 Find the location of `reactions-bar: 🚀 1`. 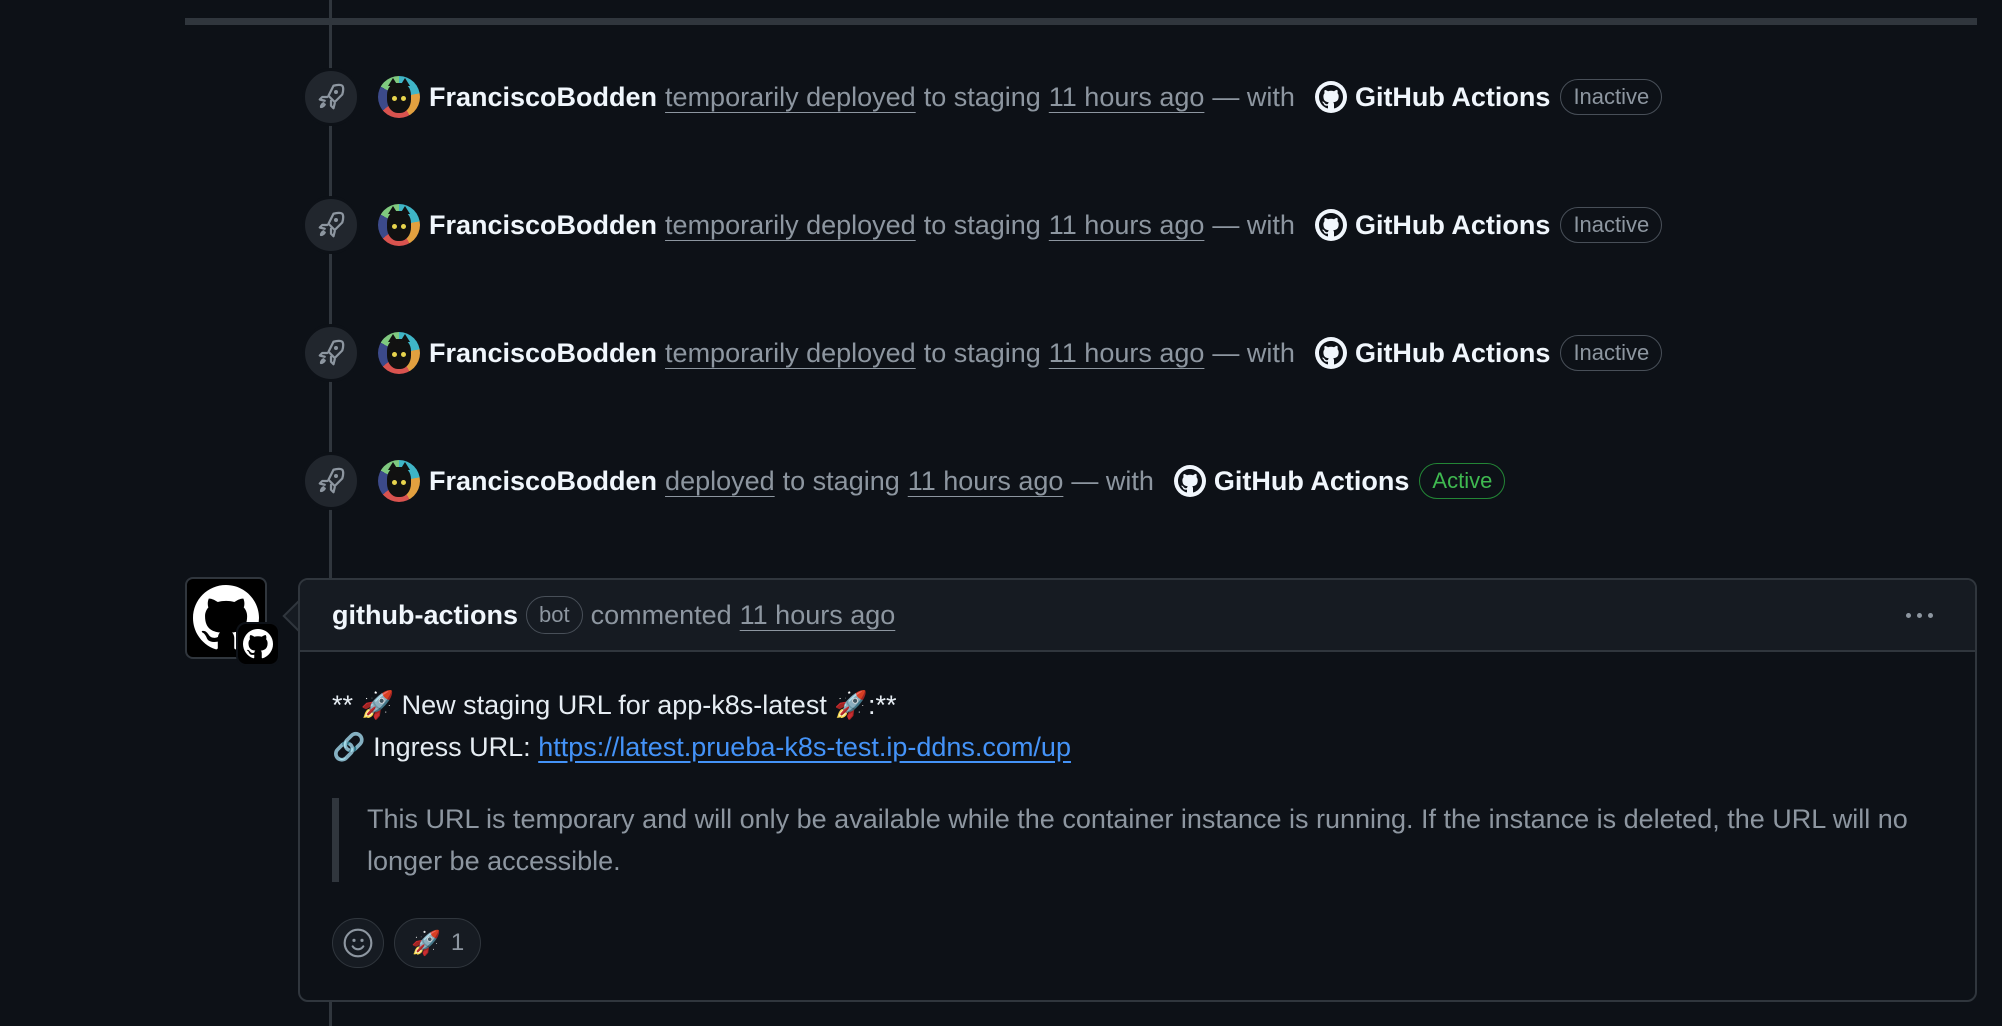

reactions-bar: 🚀 1 is located at coordinates (1137, 943).